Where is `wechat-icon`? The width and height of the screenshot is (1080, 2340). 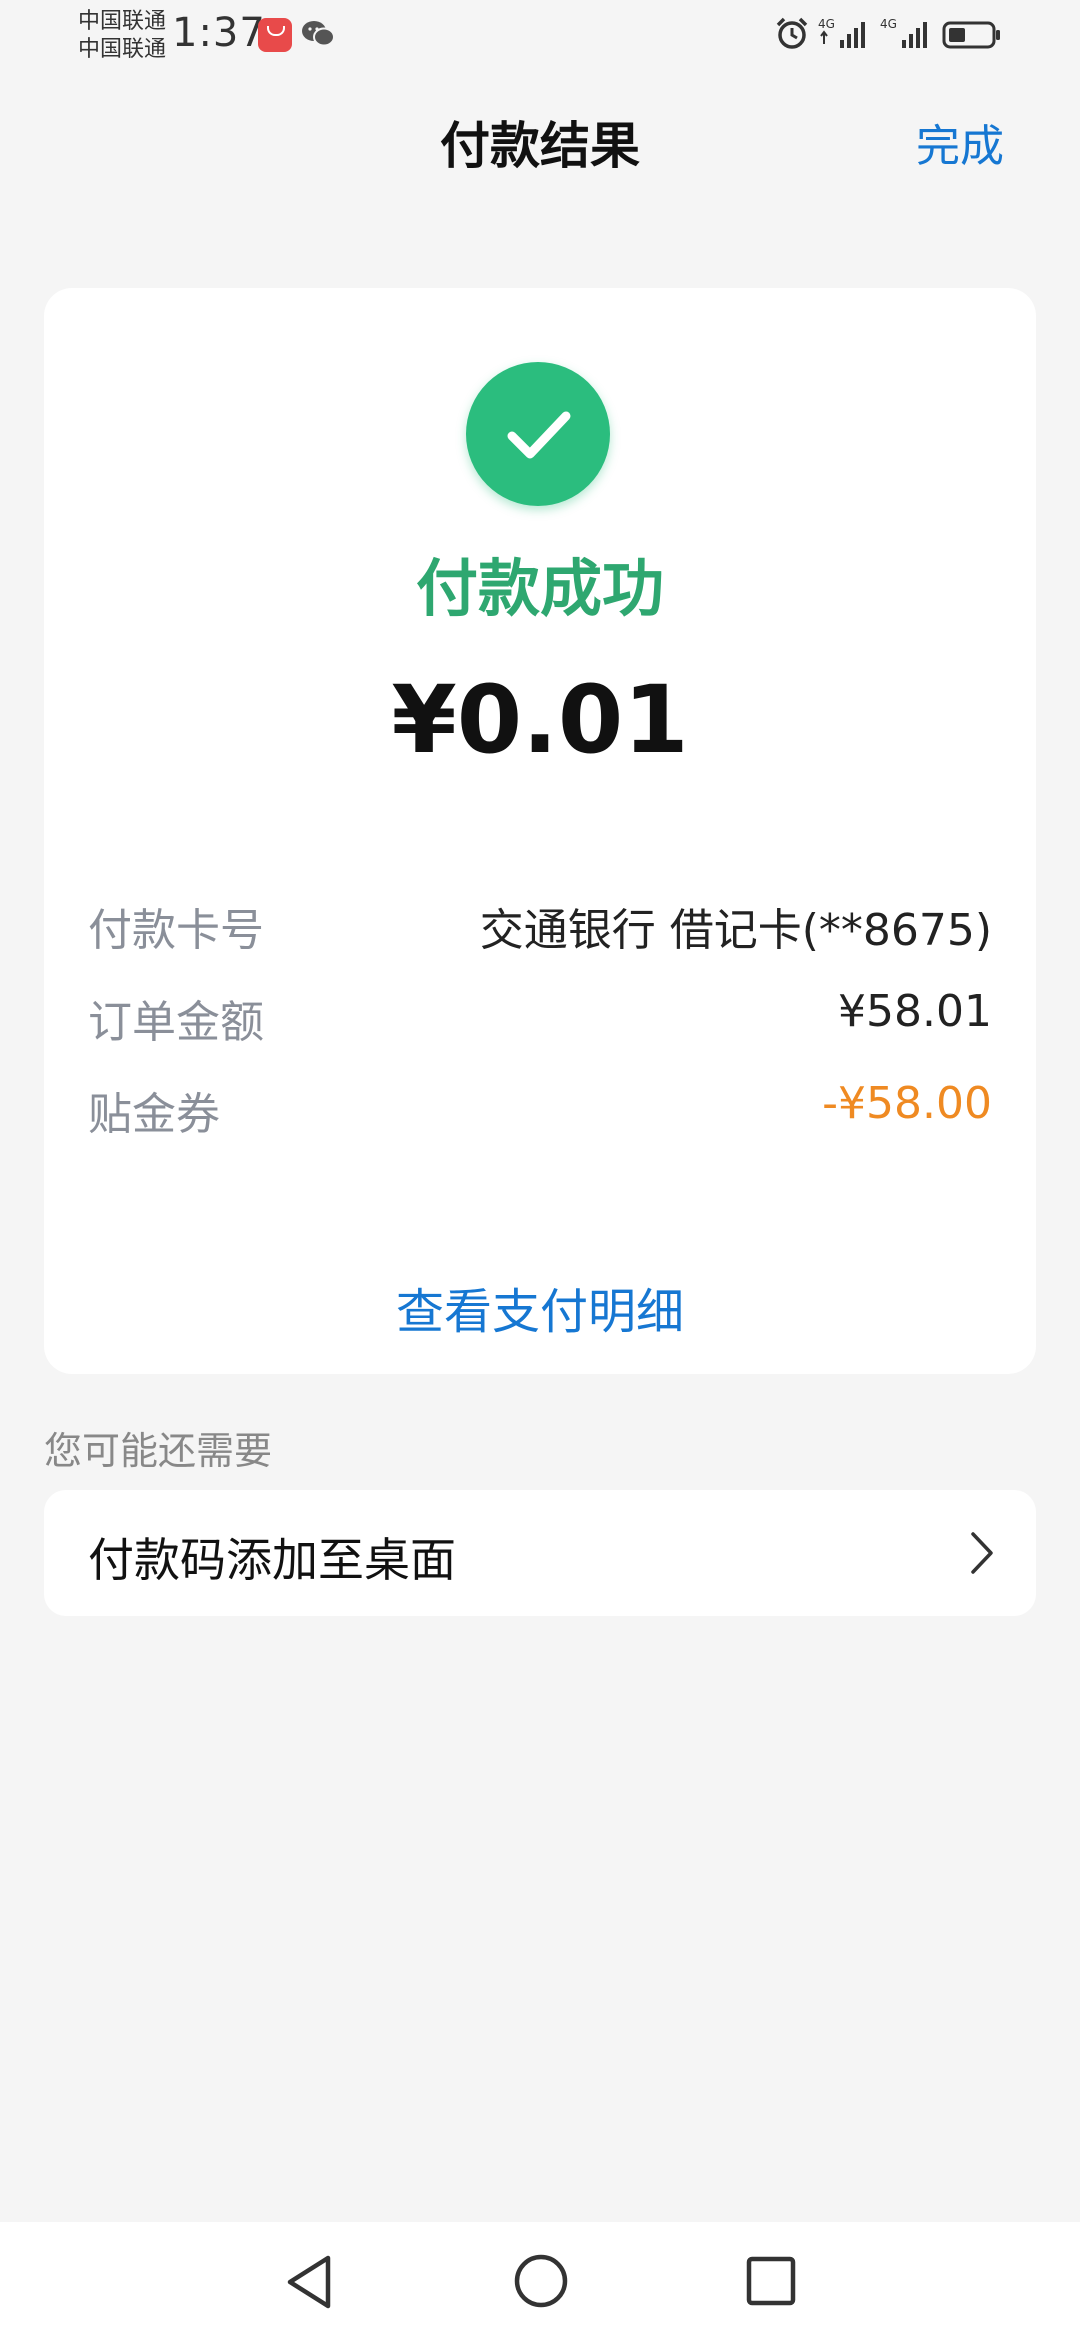 wechat-icon is located at coordinates (318, 34).